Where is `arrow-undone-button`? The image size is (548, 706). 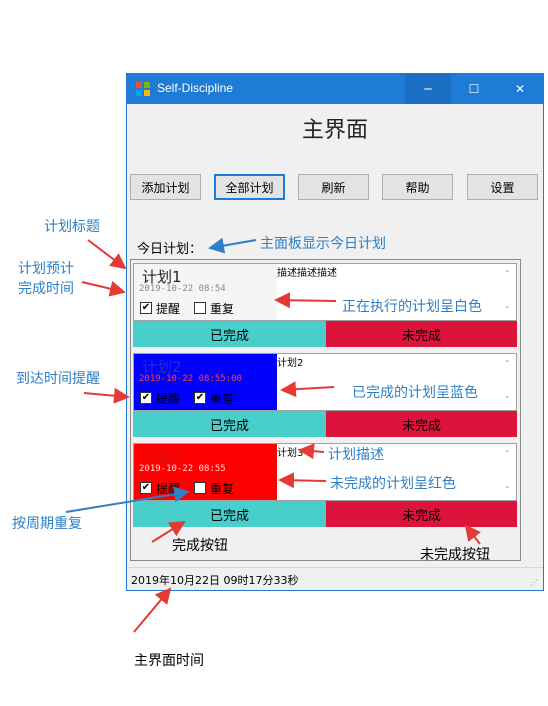
arrow-undone-button is located at coordinates (472, 534).